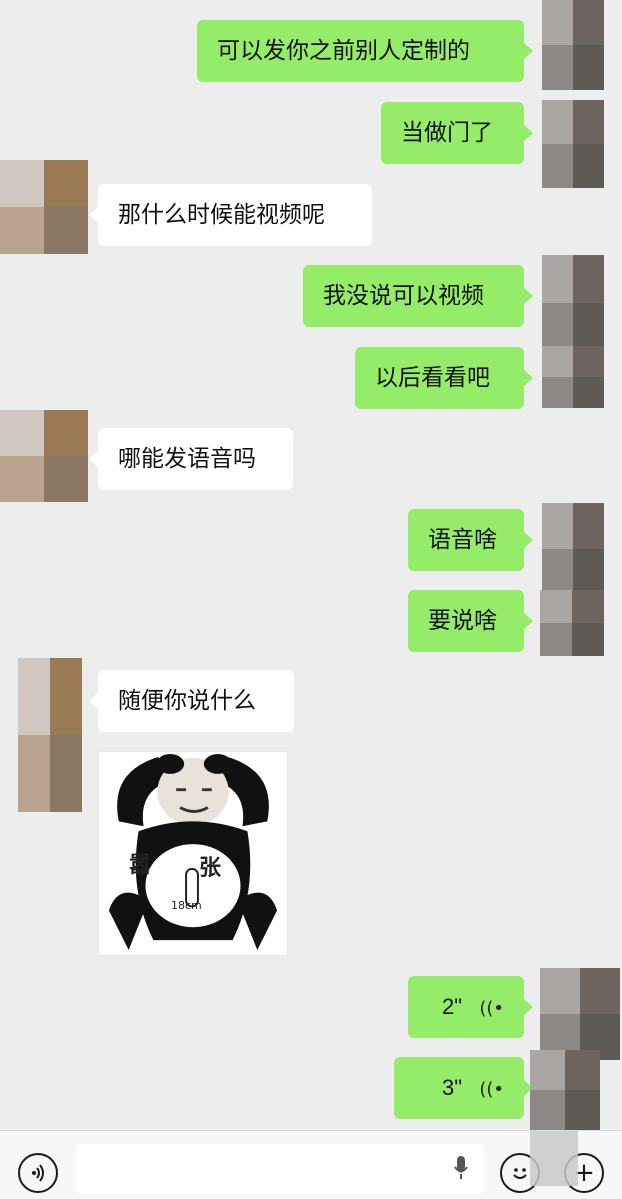 The image size is (622, 1199). I want to click on message-text: 当做门了, so click(447, 133).